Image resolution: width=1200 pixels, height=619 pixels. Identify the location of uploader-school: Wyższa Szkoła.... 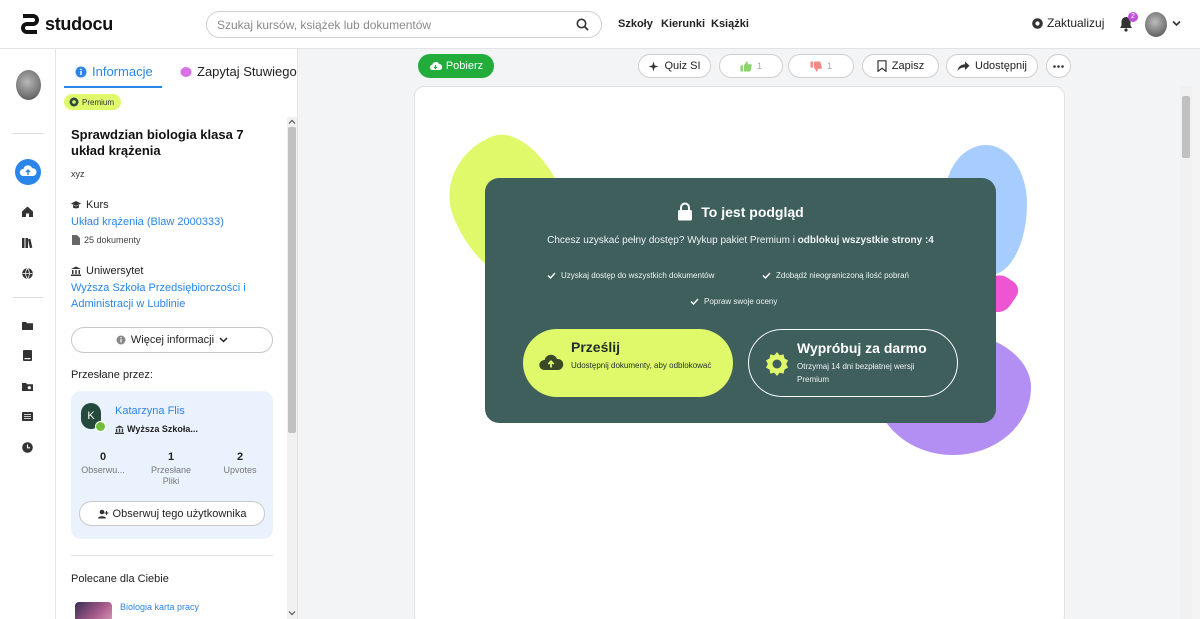
(156, 429).